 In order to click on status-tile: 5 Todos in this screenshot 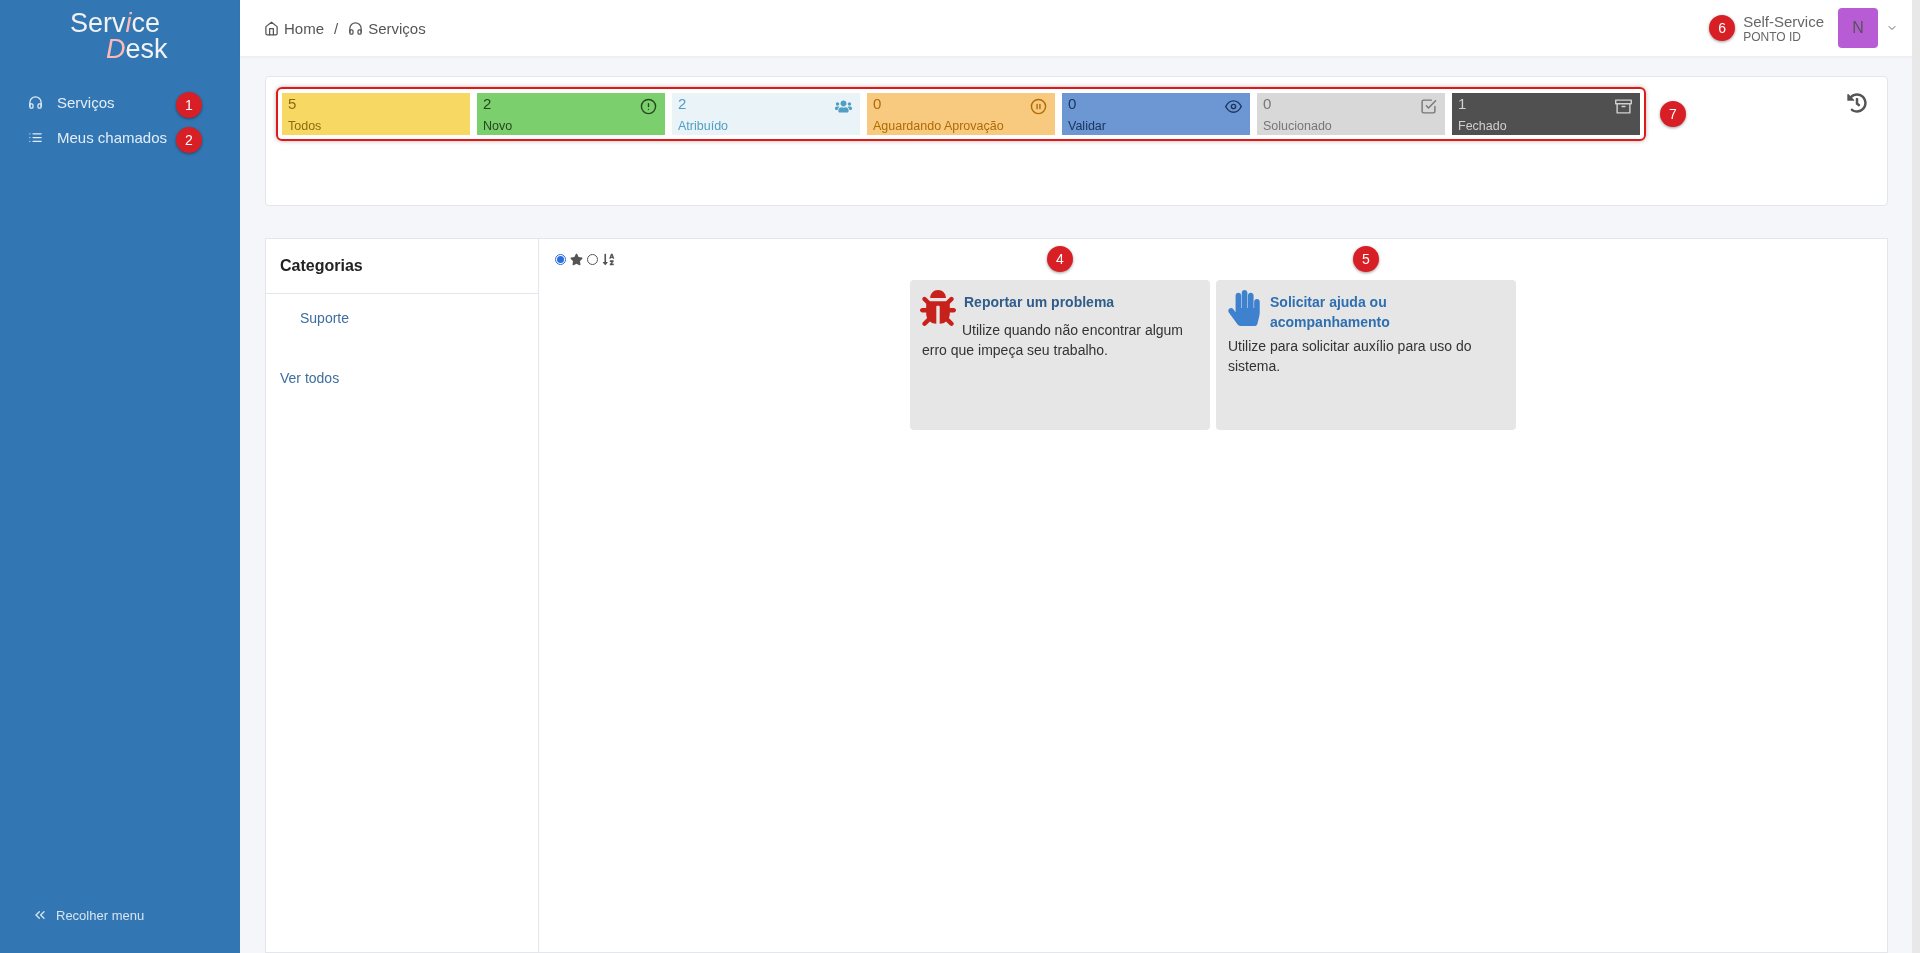, I will do `click(376, 114)`.